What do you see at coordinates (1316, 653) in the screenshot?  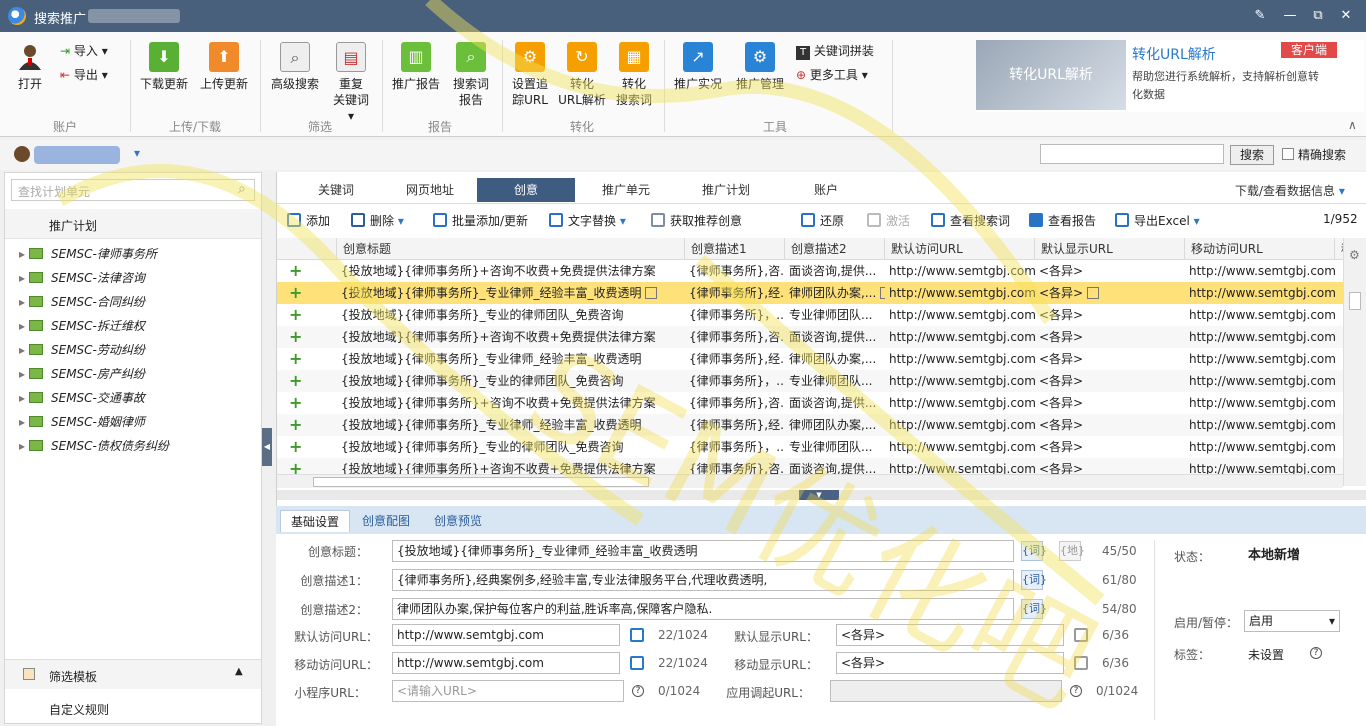 I see `tag-help-icon: ?` at bounding box center [1316, 653].